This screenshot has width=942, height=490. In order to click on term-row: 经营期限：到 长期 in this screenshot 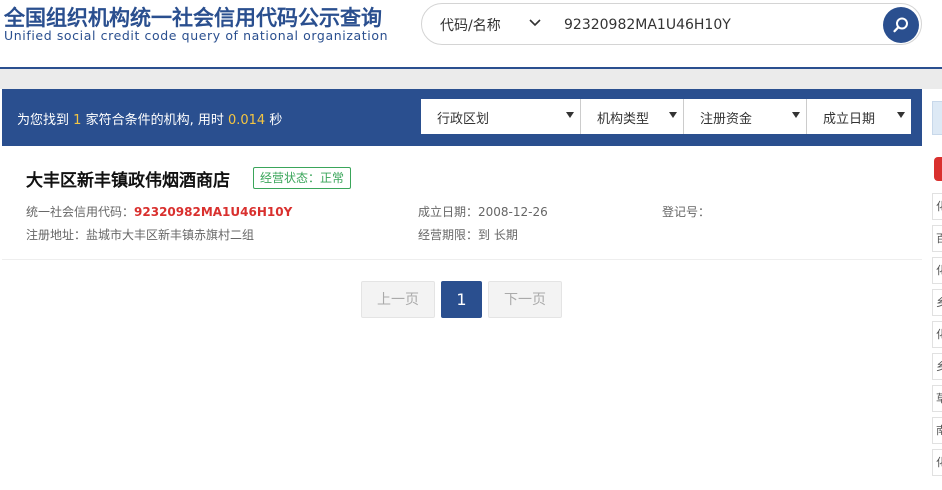, I will do `click(468, 234)`.